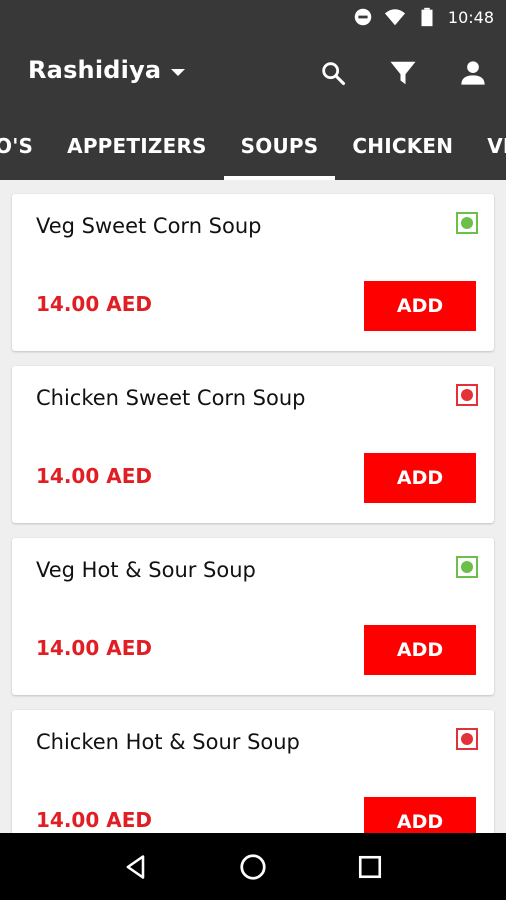 The height and width of the screenshot is (900, 506). I want to click on filter-icon, so click(403, 73).